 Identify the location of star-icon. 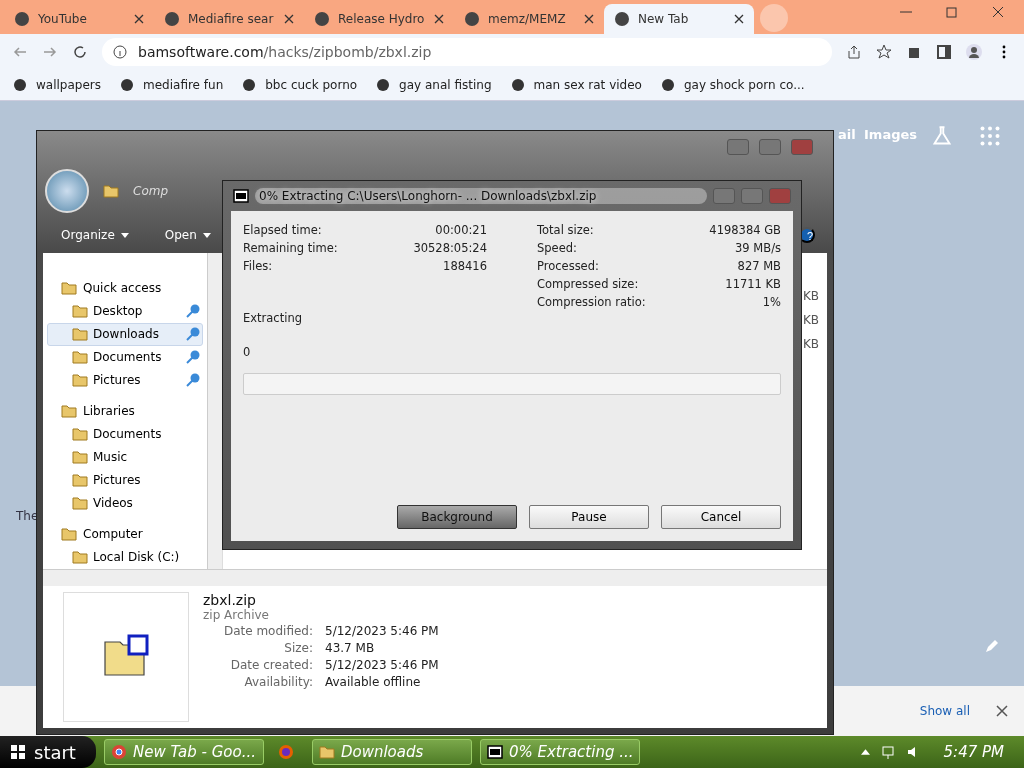
(884, 52).